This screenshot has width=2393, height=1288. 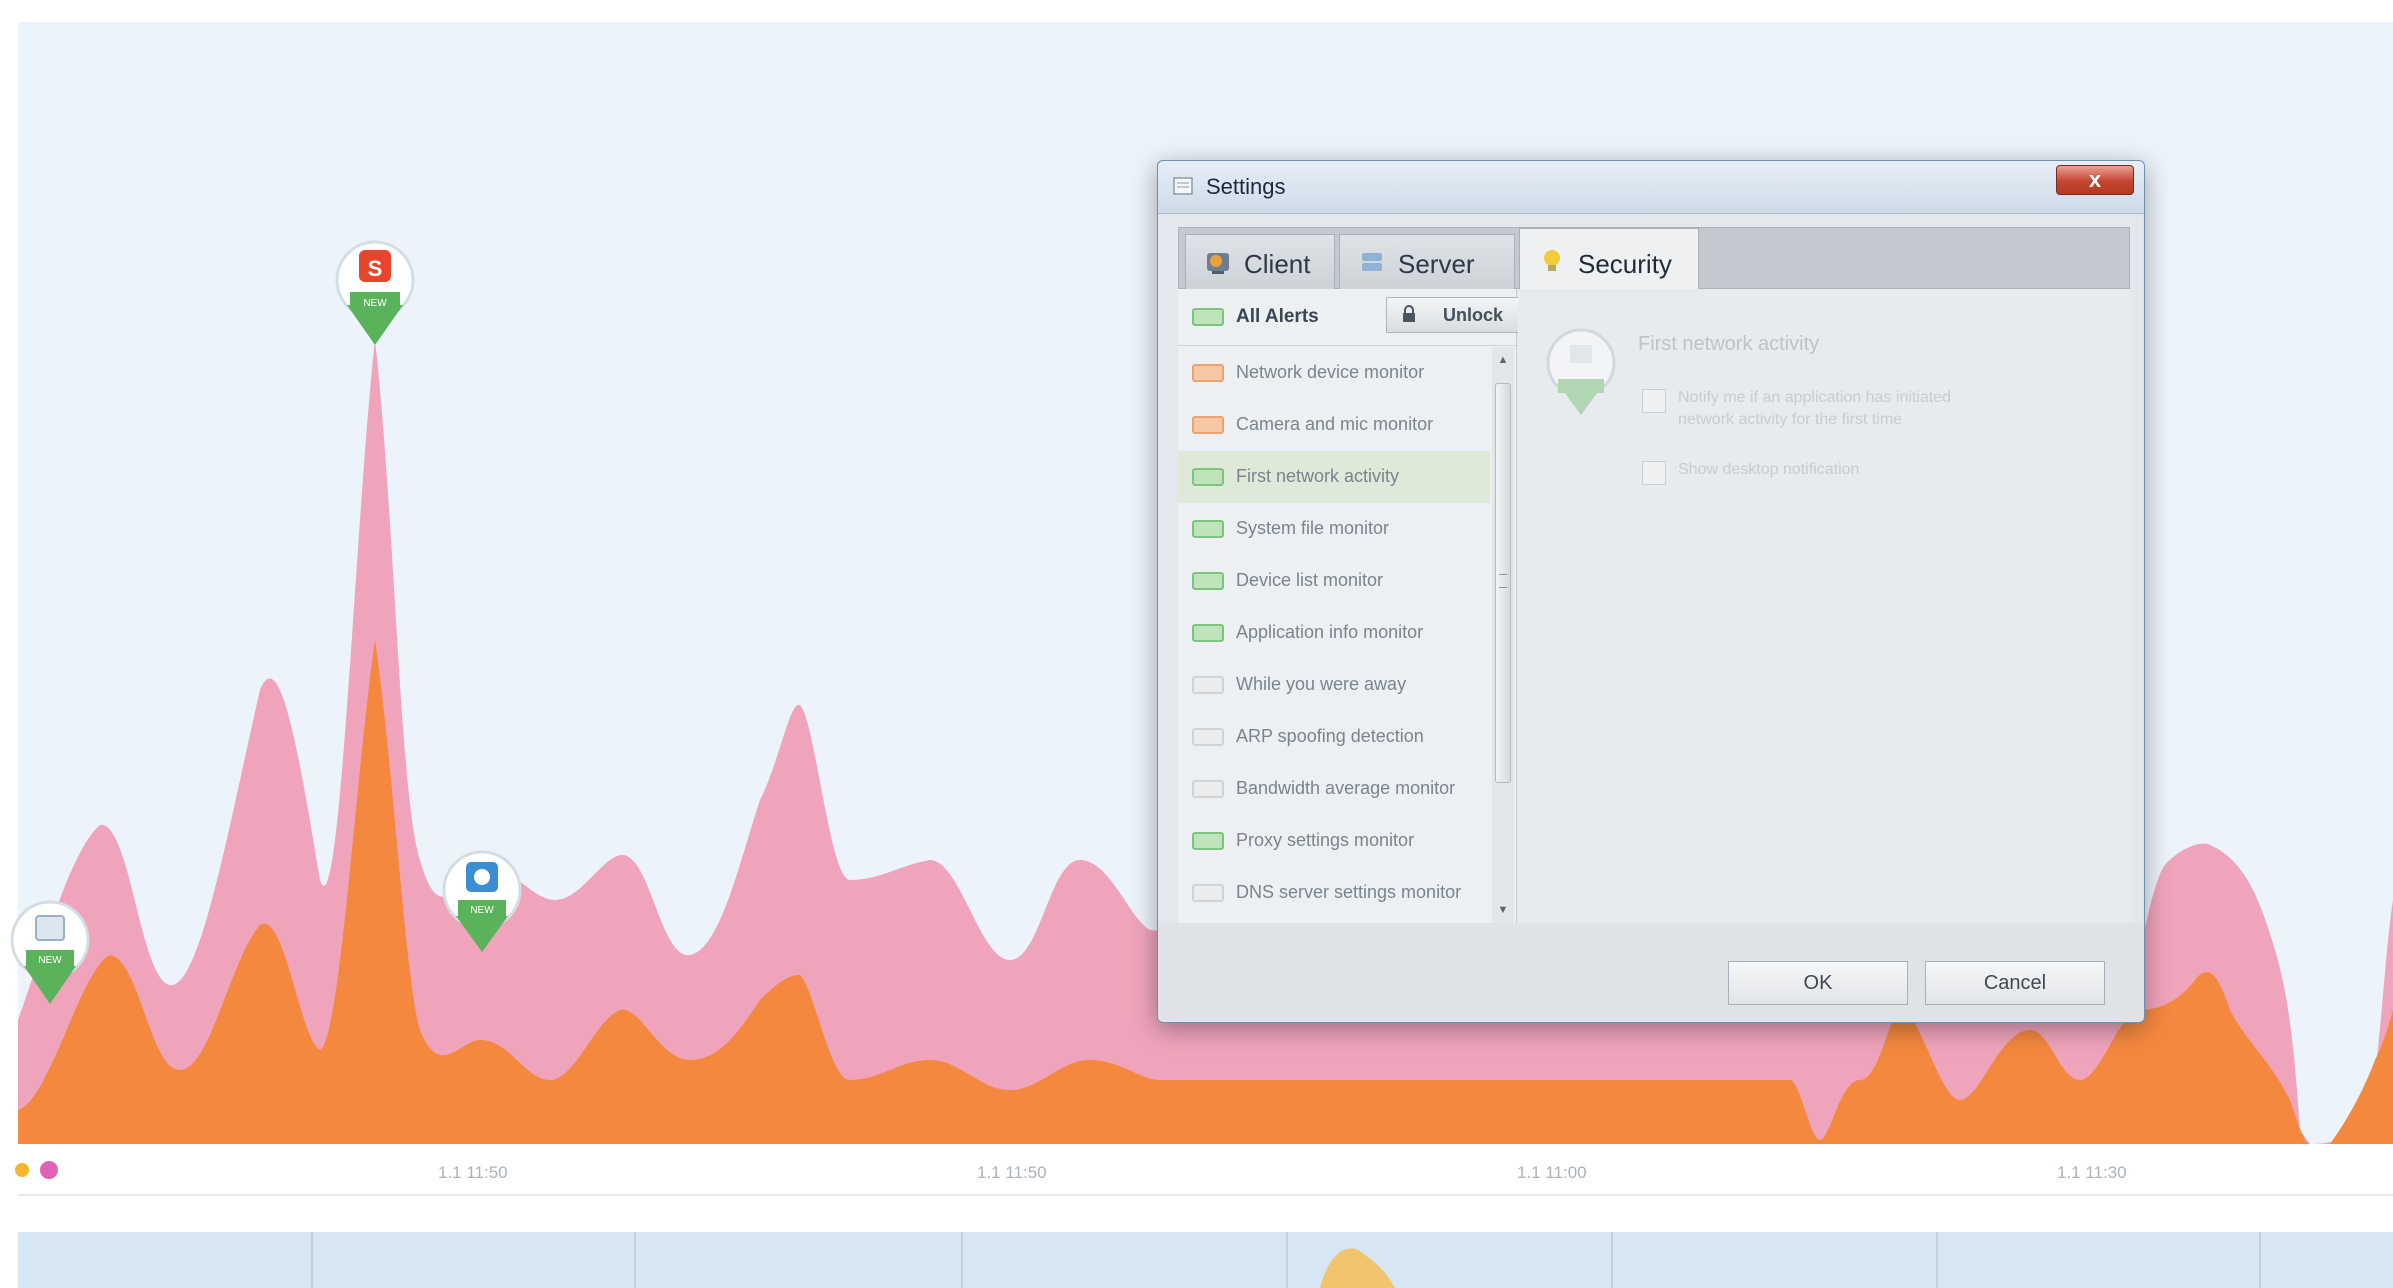 What do you see at coordinates (1310, 580) in the screenshot?
I see `alert-label: Device list monitor` at bounding box center [1310, 580].